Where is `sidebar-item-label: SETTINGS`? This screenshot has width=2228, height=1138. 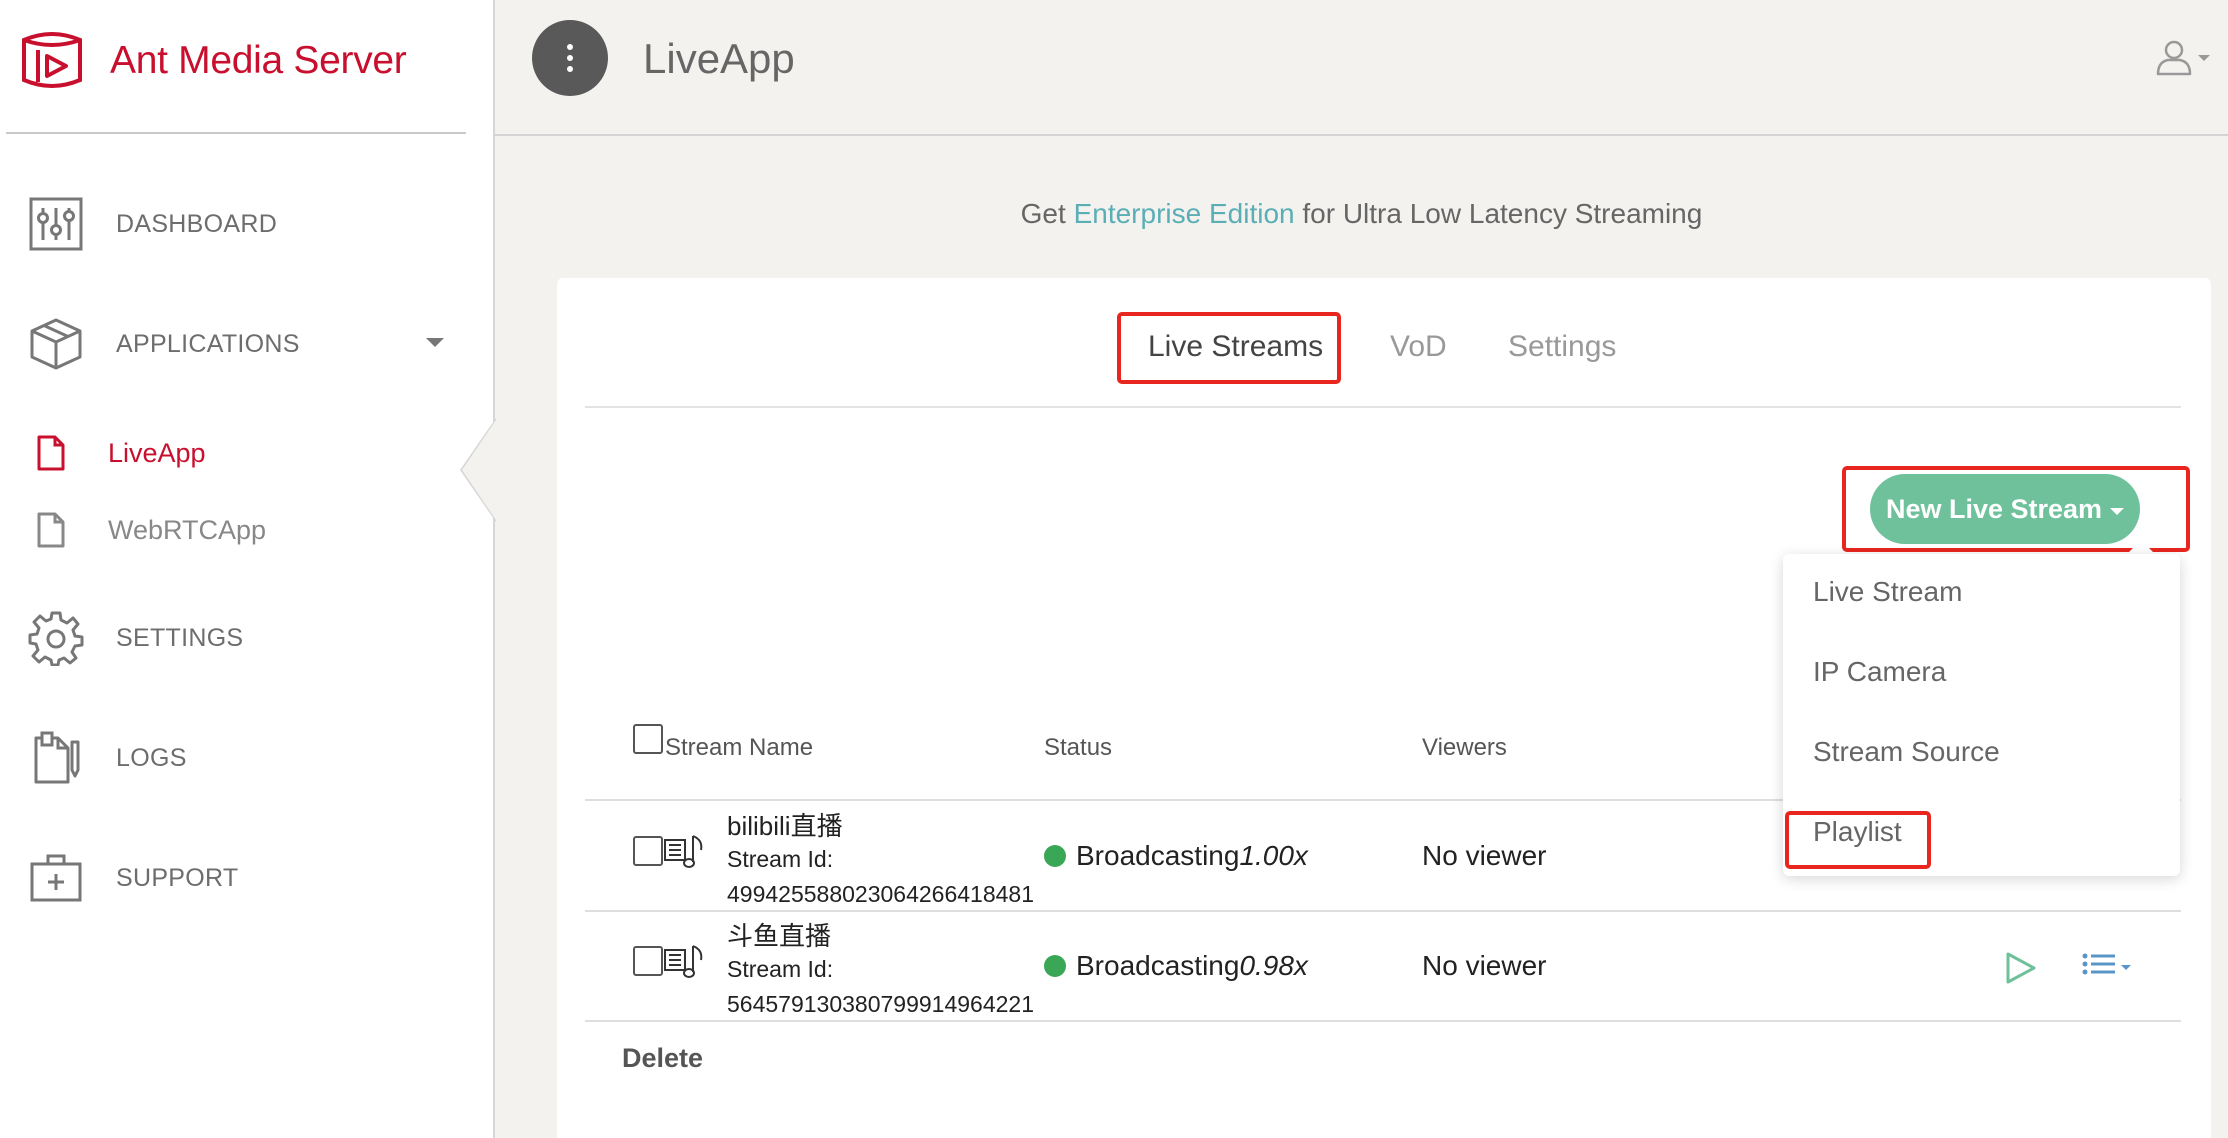 sidebar-item-label: SETTINGS is located at coordinates (180, 638).